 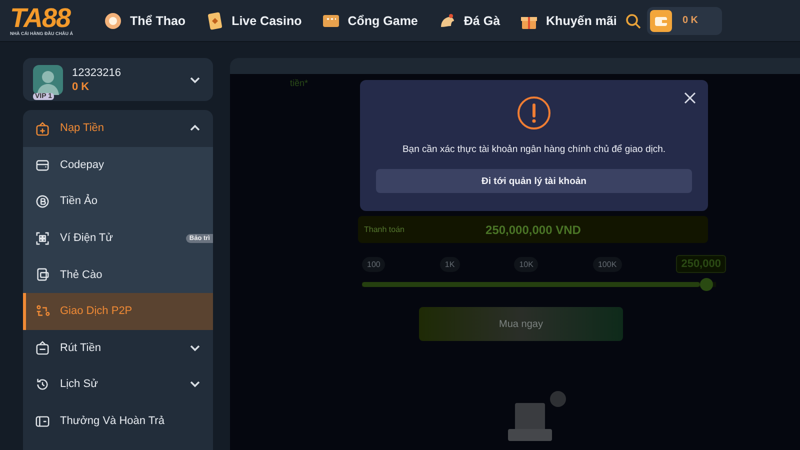 I want to click on avatar-silhouette, so click(x=48, y=79).